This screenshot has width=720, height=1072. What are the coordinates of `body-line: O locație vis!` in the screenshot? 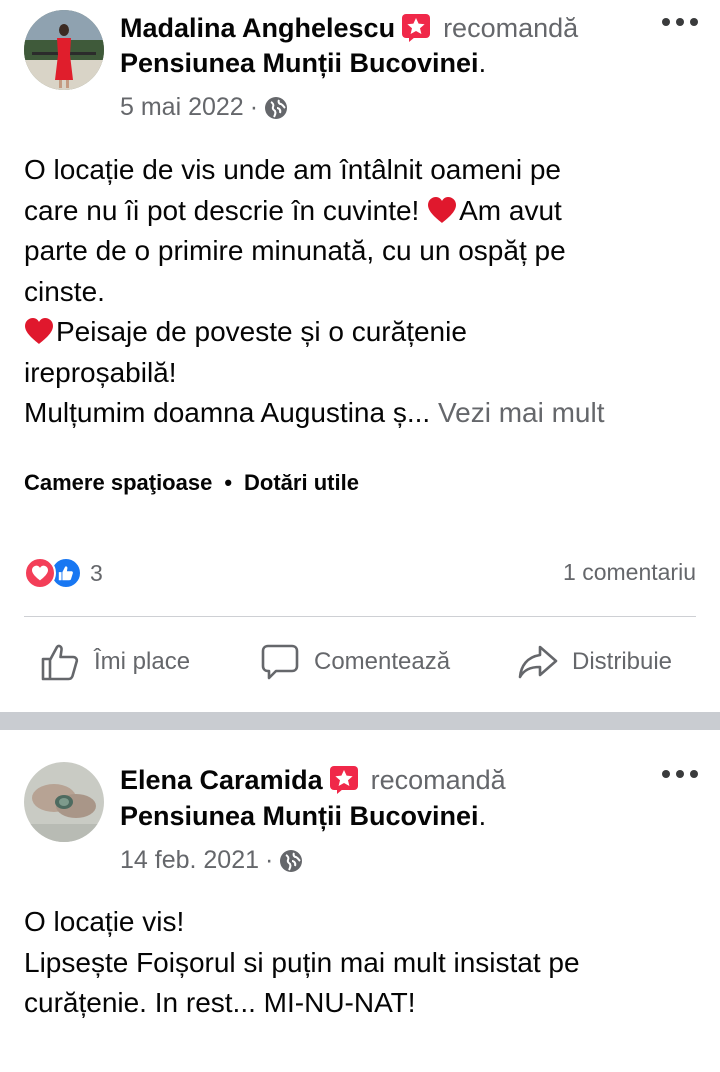 It's located at (104, 921).